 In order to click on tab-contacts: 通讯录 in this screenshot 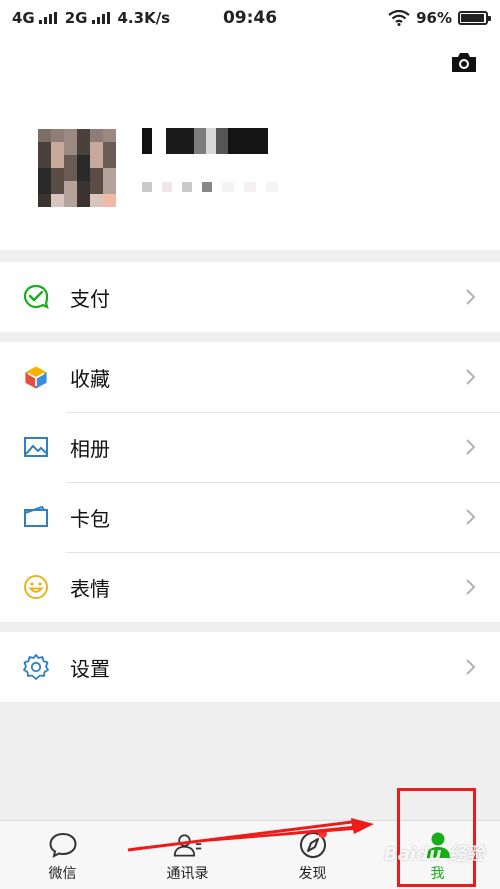, I will do `click(187, 855)`.